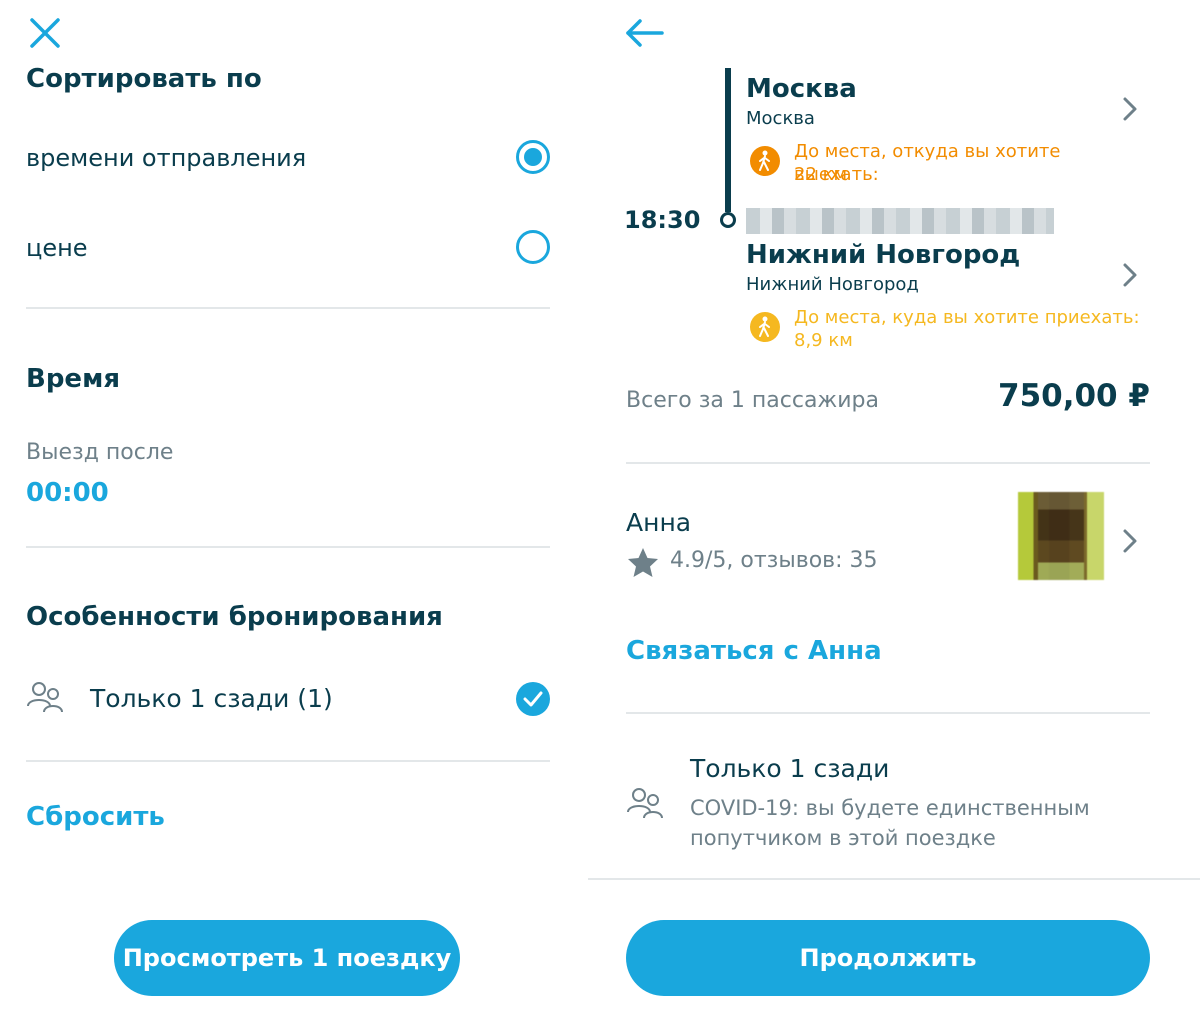 The image size is (1200, 1025). What do you see at coordinates (73, 379) in the screenshot?
I see `time-title: Время` at bounding box center [73, 379].